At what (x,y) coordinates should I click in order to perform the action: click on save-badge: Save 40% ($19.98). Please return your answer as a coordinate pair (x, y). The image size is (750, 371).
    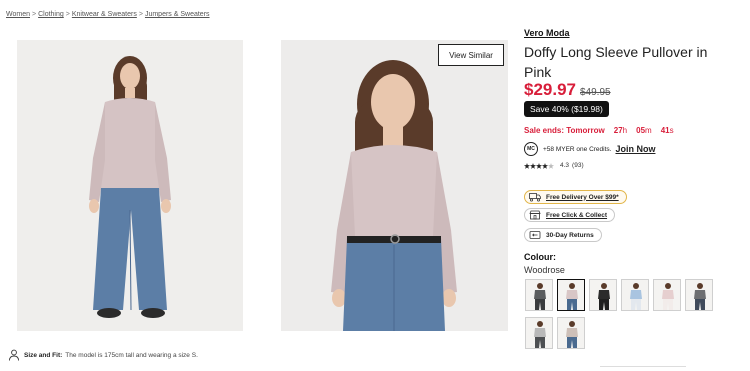
    Looking at the image, I should click on (566, 109).